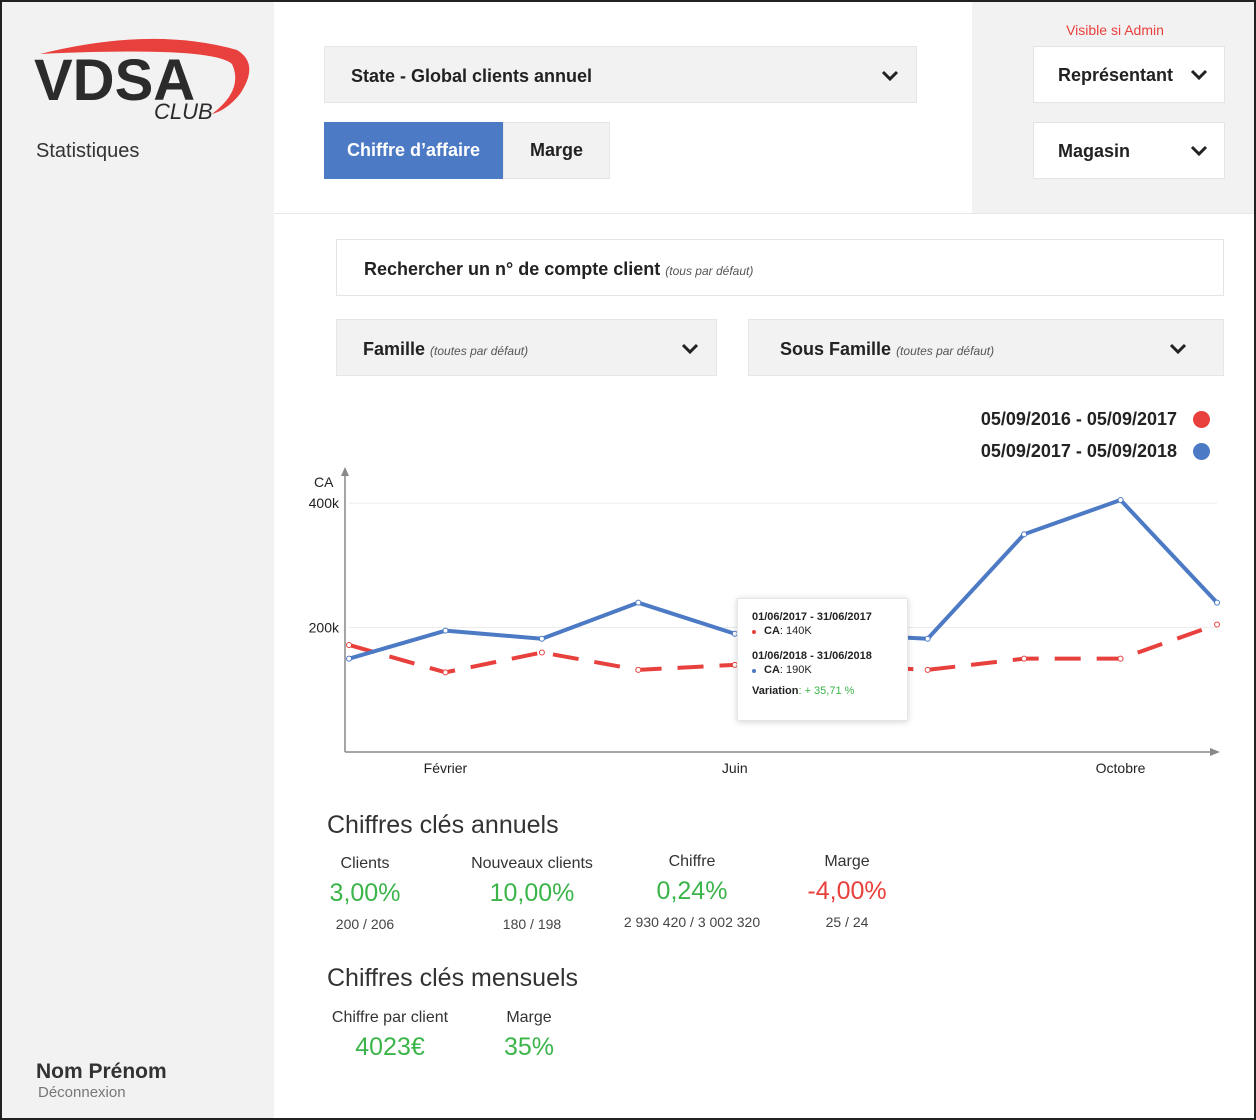  I want to click on tooltip-variation: Variation: + 35,71 %, so click(829, 691).